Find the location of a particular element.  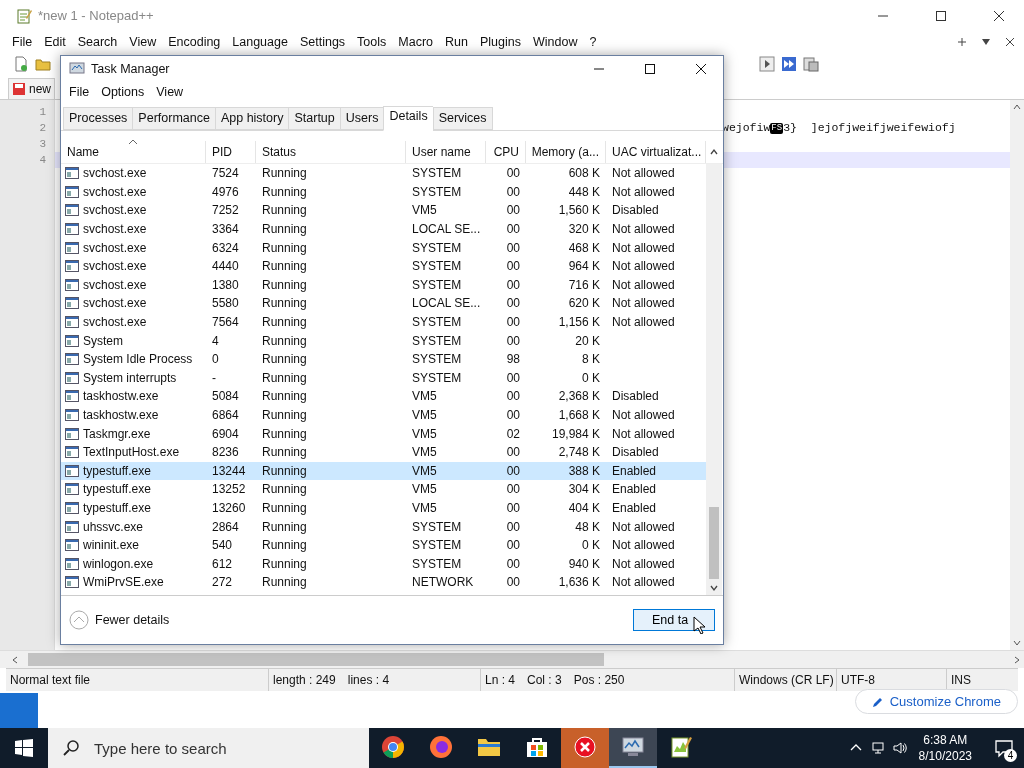

table-row: svchost.exe 7524 Running SYSTEM 00 608 K Not allowed is located at coordinates (383, 173).